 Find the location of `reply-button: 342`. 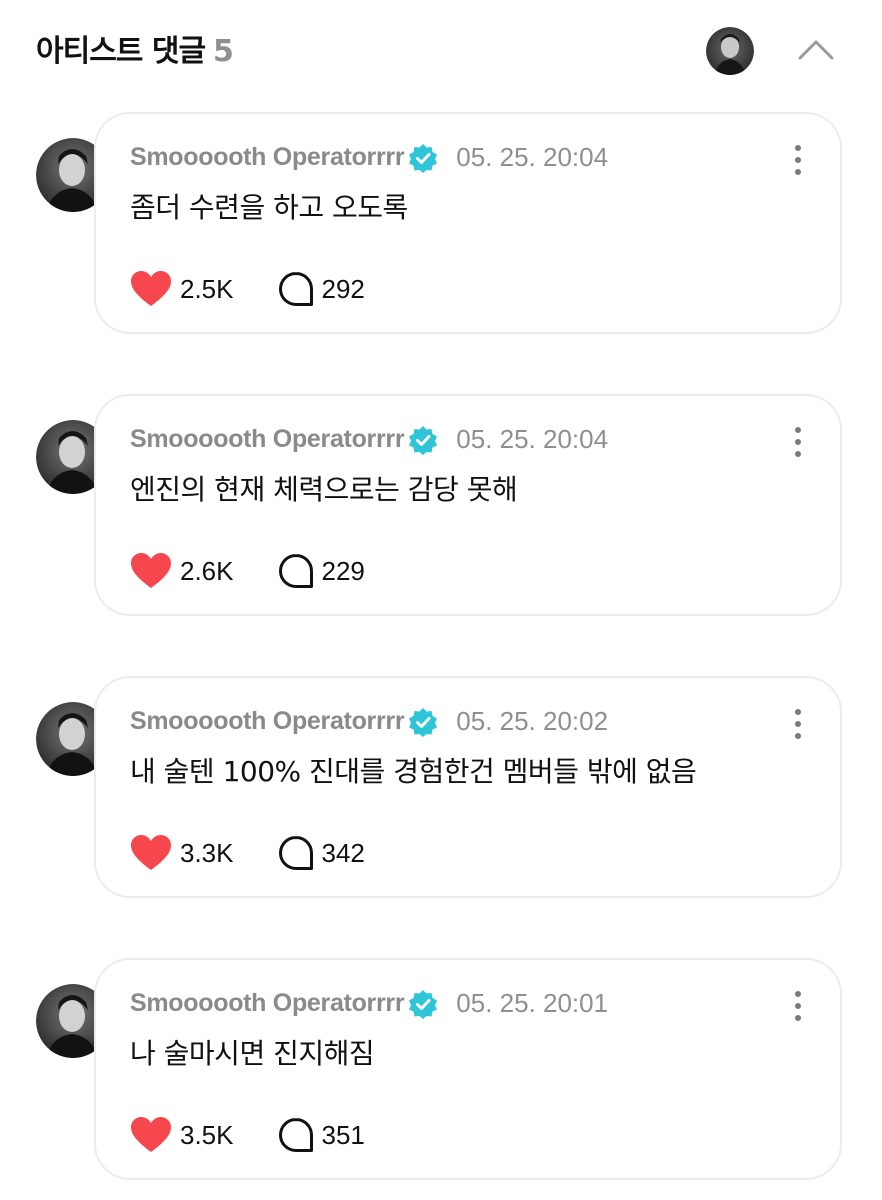

reply-button: 342 is located at coordinates (321, 853).